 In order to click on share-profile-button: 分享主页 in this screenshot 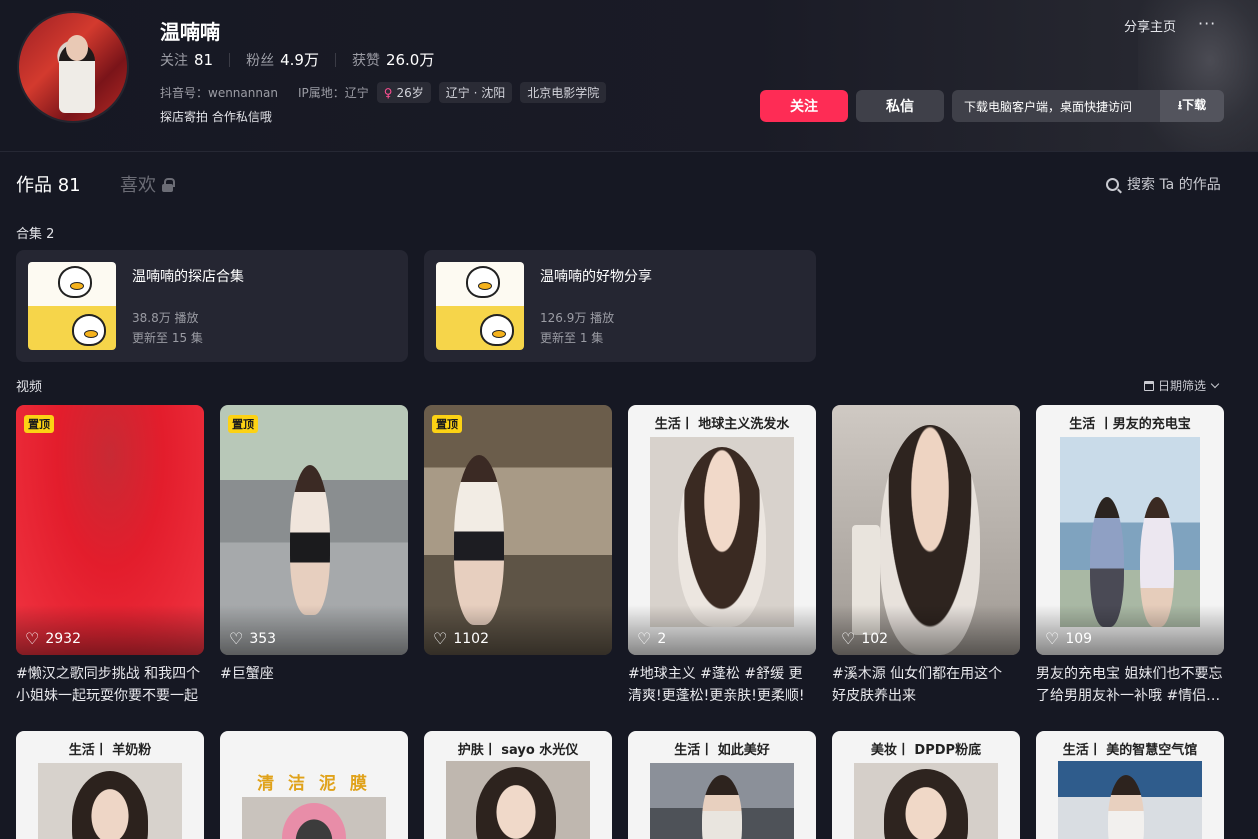, I will do `click(1150, 25)`.